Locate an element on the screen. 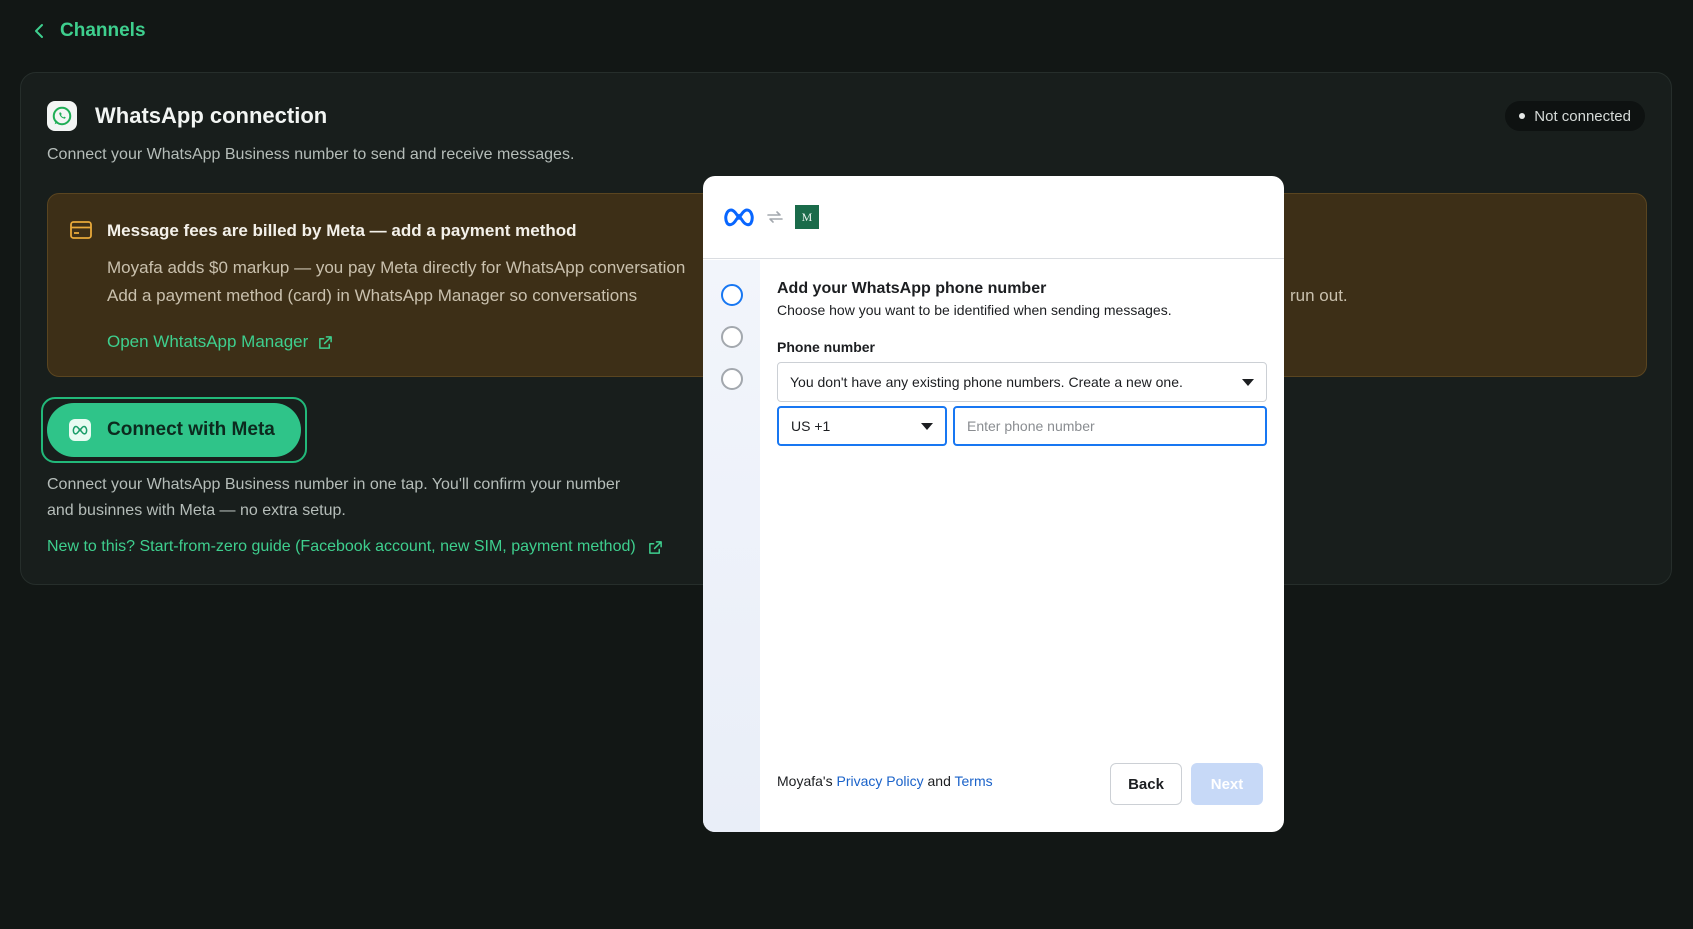  chevron-left-icon is located at coordinates (39, 31).